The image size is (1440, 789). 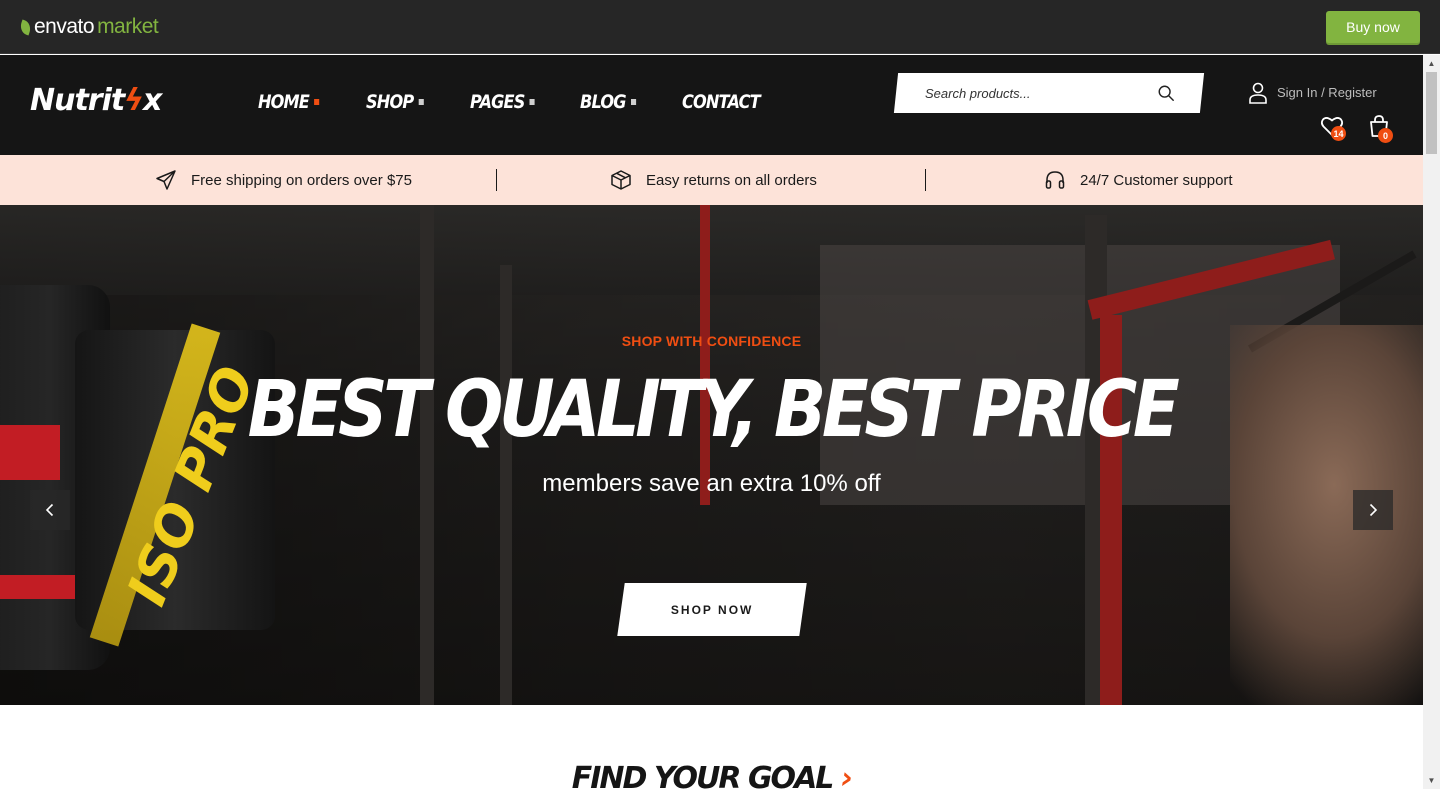 I want to click on chevron-right-icon: ›, so click(x=846, y=775).